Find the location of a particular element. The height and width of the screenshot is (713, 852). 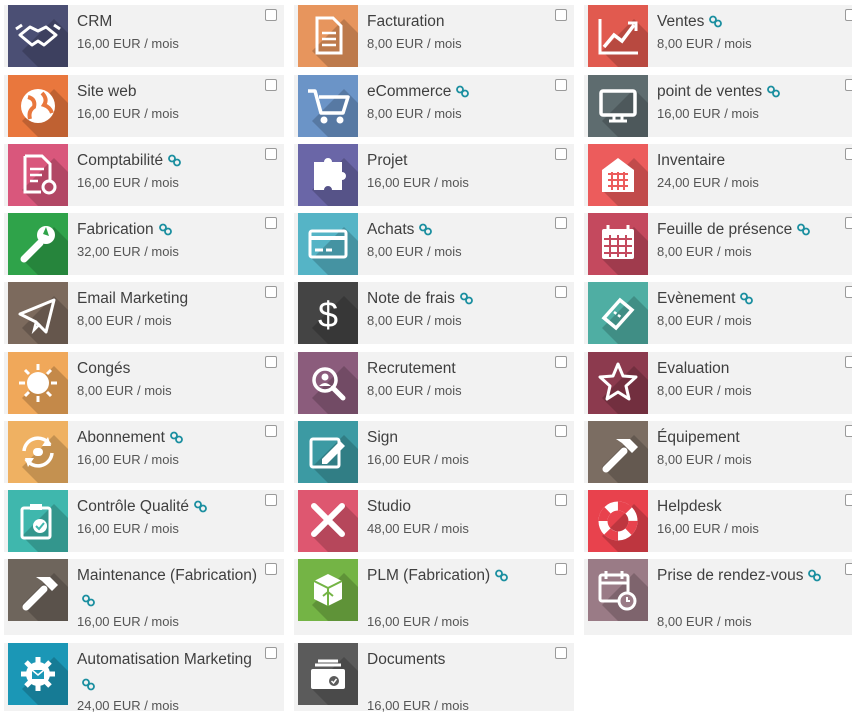

app-card: Fabrication 32,00 EUR / mois is located at coordinates (144, 244).